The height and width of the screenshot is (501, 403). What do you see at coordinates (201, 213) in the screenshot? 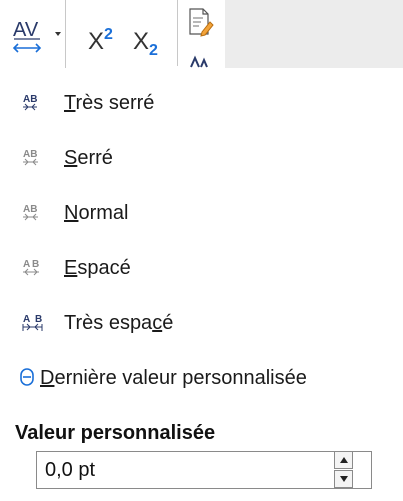
I see `menu-item-normal: AB Normal` at bounding box center [201, 213].